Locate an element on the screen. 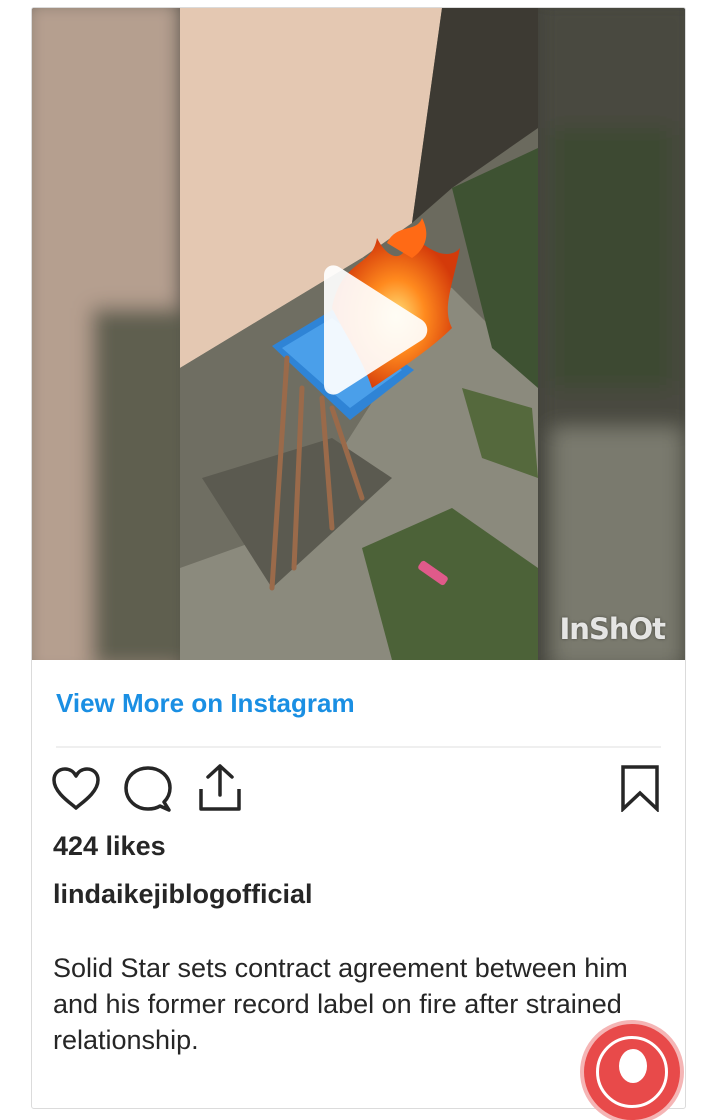 This screenshot has height=1120, width=720. comment-button is located at coordinates (148, 789).